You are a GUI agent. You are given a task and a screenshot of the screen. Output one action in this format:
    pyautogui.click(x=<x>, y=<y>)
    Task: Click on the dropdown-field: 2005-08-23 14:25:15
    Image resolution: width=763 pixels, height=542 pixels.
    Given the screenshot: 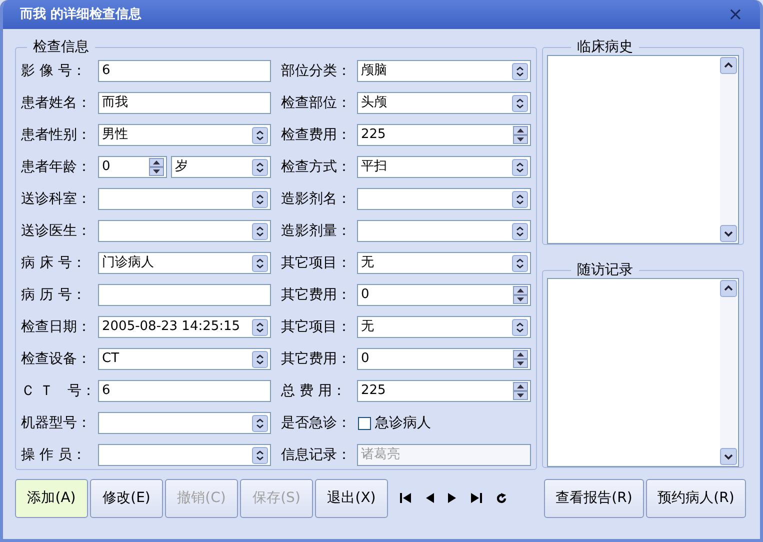 What is the action you would take?
    pyautogui.click(x=184, y=327)
    